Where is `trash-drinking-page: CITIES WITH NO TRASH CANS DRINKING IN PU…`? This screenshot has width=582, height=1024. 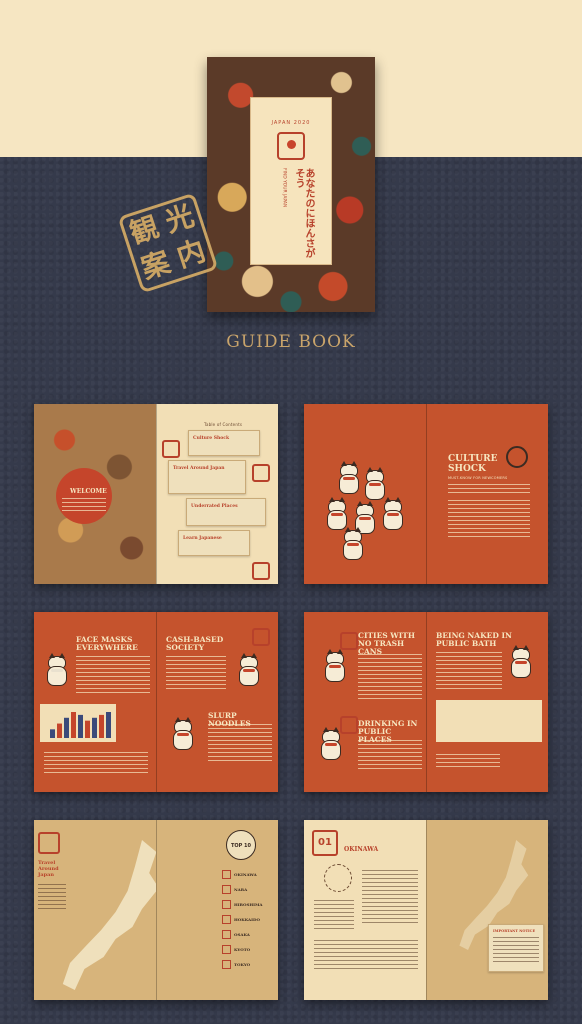
trash-drinking-page: CITIES WITH NO TRASH CANS DRINKING IN PU… is located at coordinates (365, 702).